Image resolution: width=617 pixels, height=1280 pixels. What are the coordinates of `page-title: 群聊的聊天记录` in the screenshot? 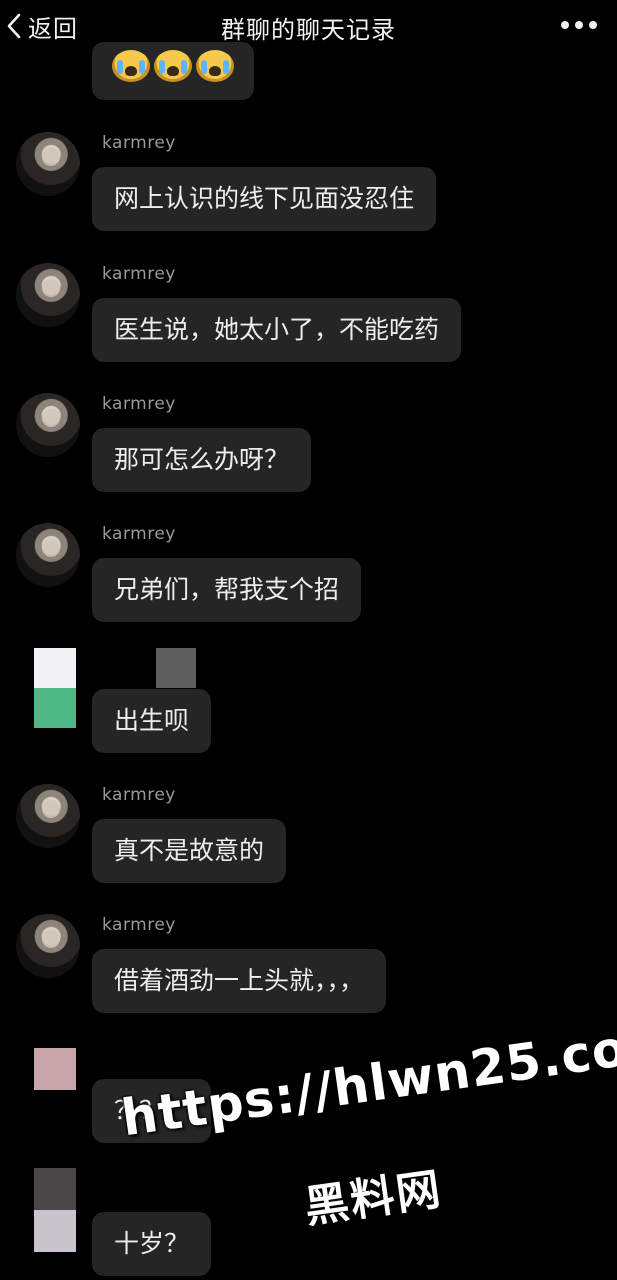 It's located at (308, 30).